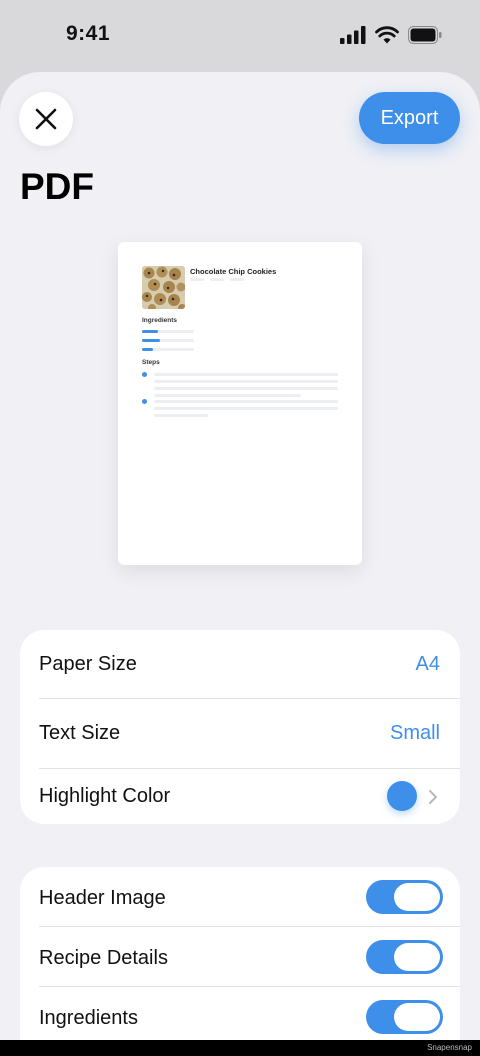  What do you see at coordinates (233, 271) in the screenshot?
I see `preview-recipe-title: Chocolate Chip Cookies` at bounding box center [233, 271].